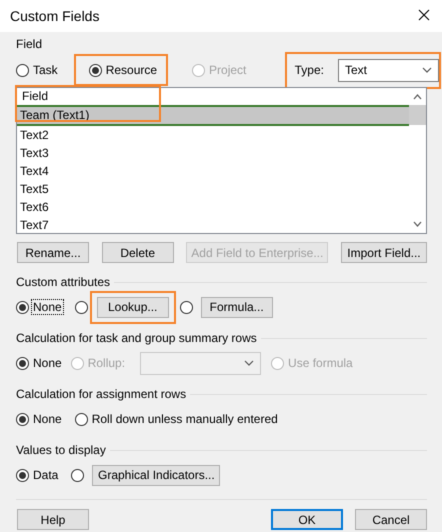 The height and width of the screenshot is (532, 442). I want to click on cancel-button: Cancel, so click(391, 519).